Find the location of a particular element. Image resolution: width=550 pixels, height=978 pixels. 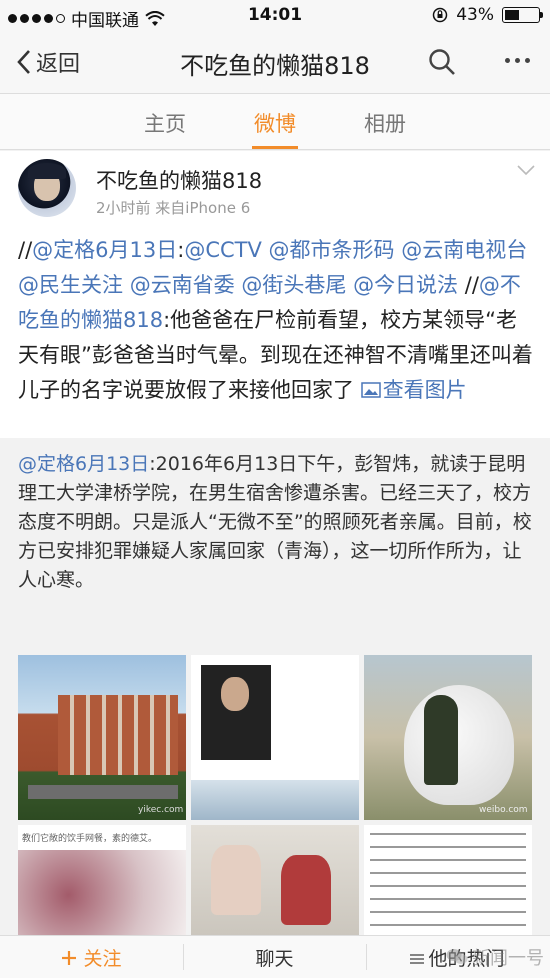

tab-weibo: 微博 is located at coordinates (275, 121).